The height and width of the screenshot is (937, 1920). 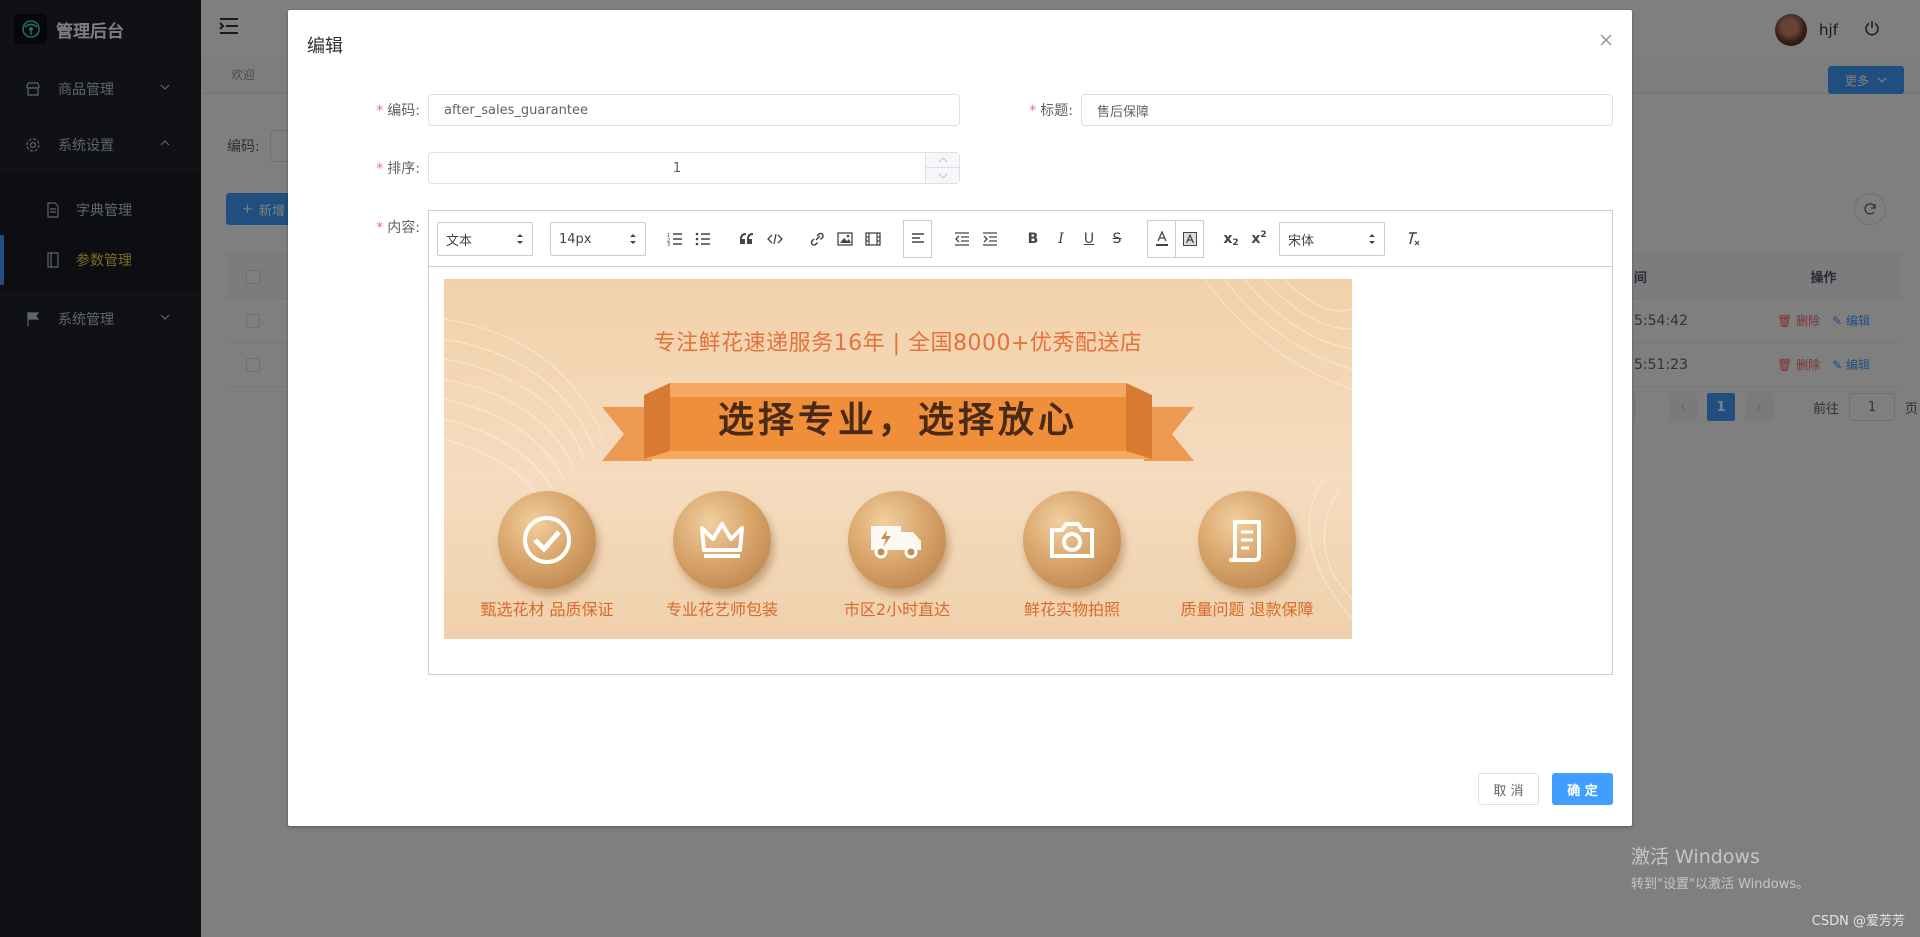 I want to click on close-icon, so click(x=1606, y=40).